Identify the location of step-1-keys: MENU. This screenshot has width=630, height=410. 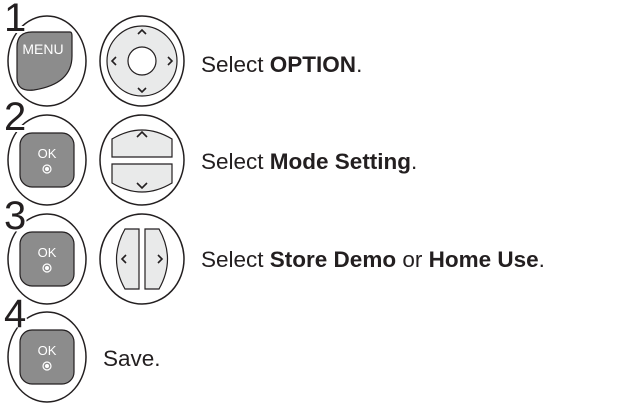
(100, 61).